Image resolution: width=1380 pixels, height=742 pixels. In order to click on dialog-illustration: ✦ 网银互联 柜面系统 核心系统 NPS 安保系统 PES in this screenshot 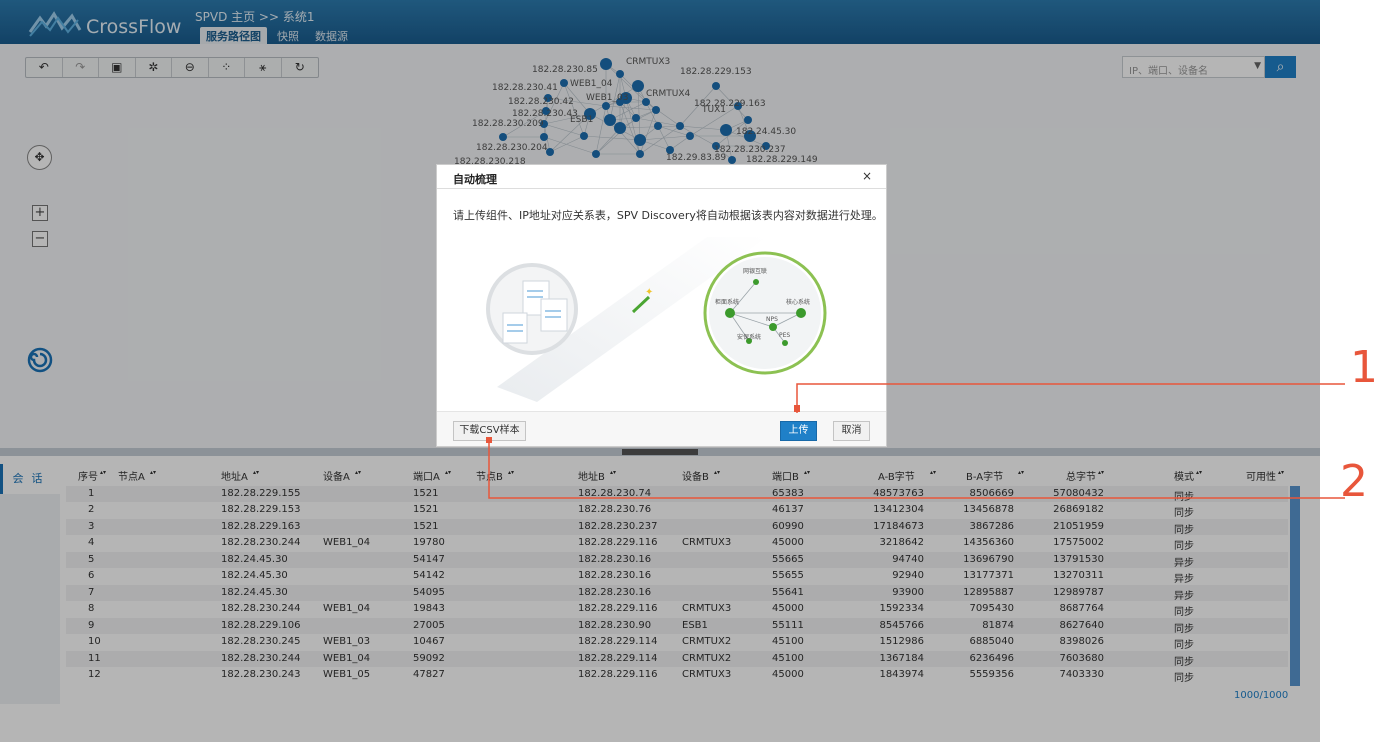, I will do `click(656, 319)`.